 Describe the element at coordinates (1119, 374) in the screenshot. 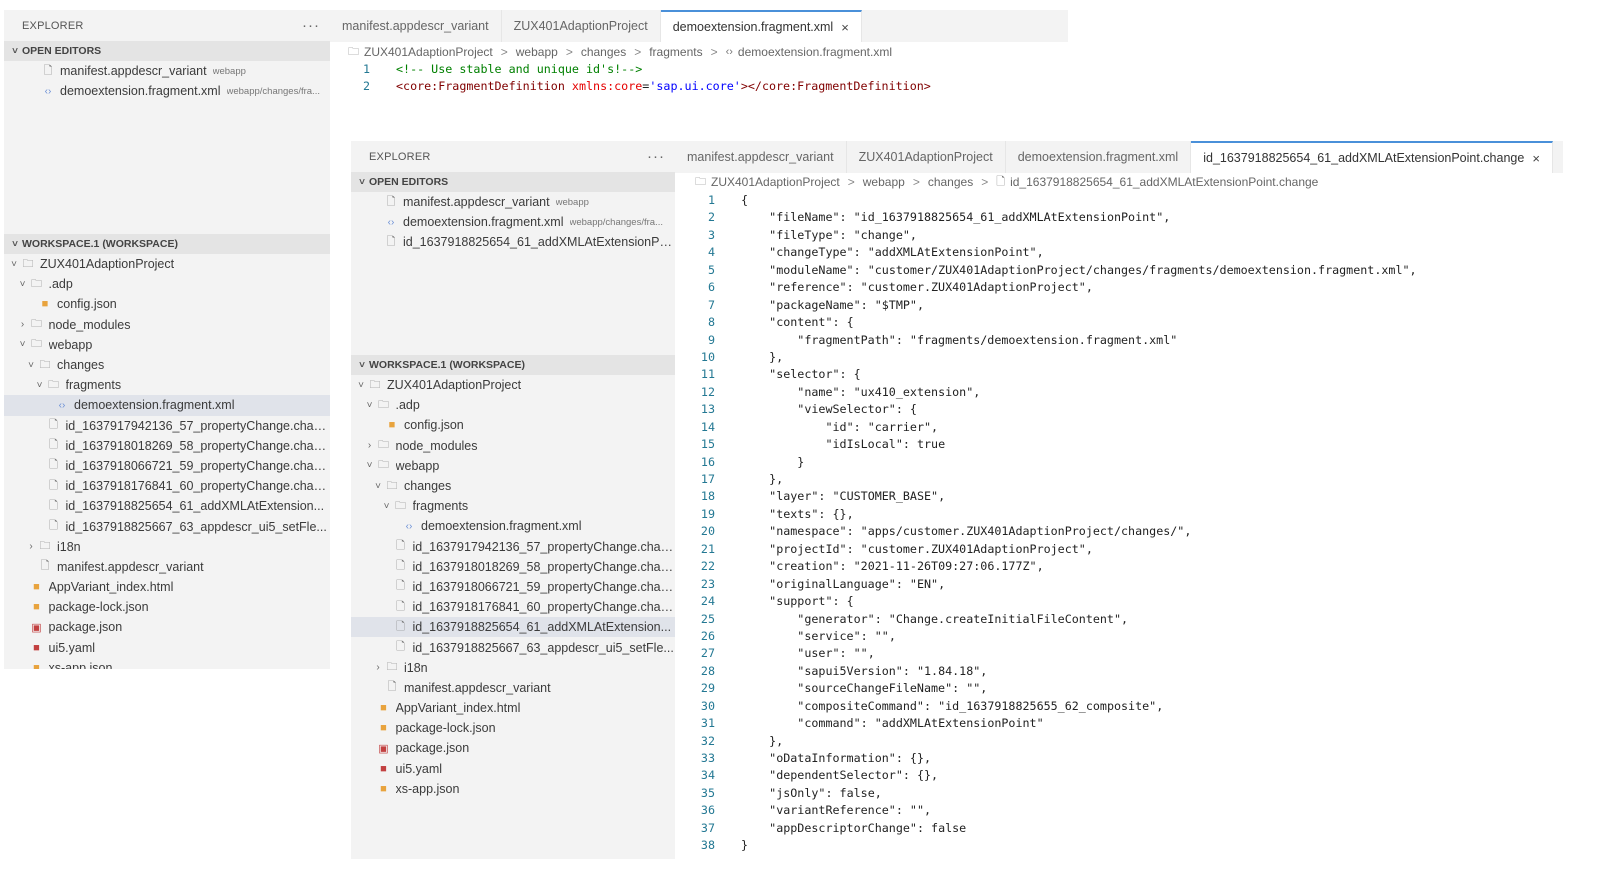

I see `code-line: 11 "selector": {` at that location.